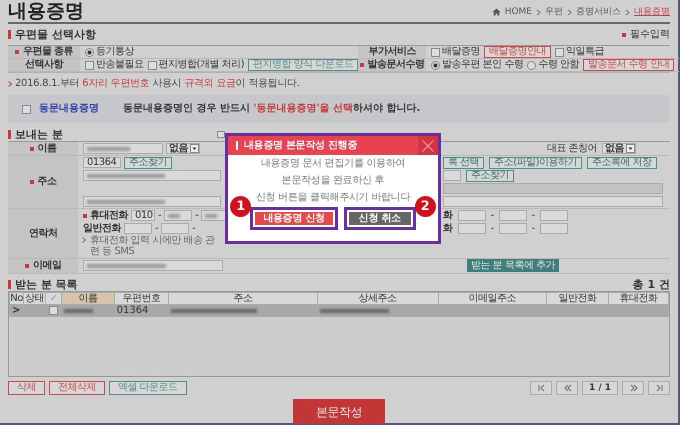 Image resolution: width=680 pixels, height=425 pixels. I want to click on close-icon, so click(428, 146).